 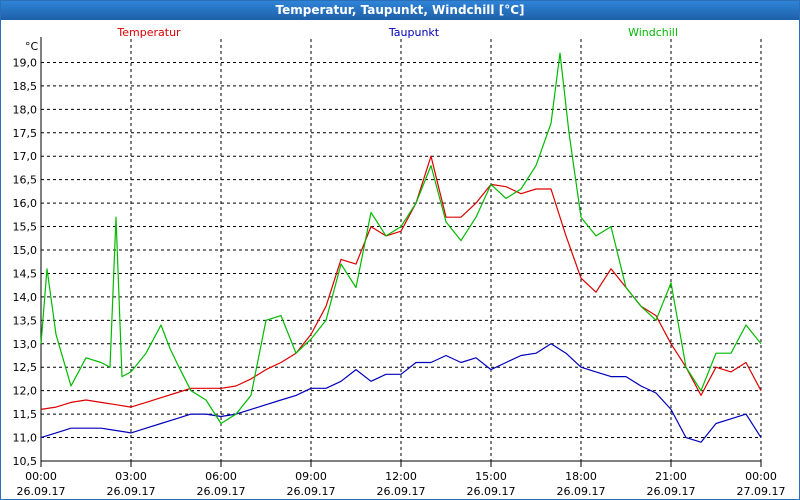 What do you see at coordinates (25, 461) in the screenshot?
I see `y-tick-label: 10,5` at bounding box center [25, 461].